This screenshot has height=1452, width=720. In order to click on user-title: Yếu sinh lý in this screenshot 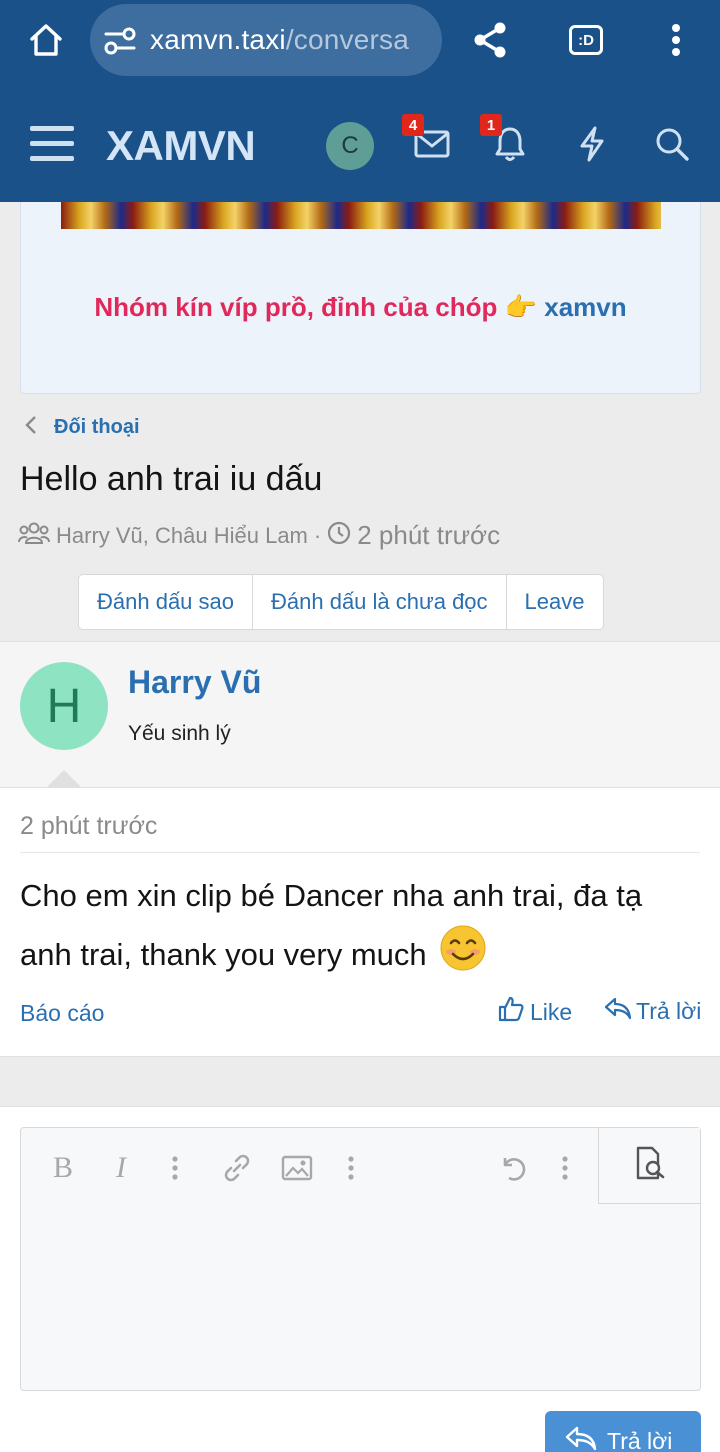, I will do `click(179, 733)`.